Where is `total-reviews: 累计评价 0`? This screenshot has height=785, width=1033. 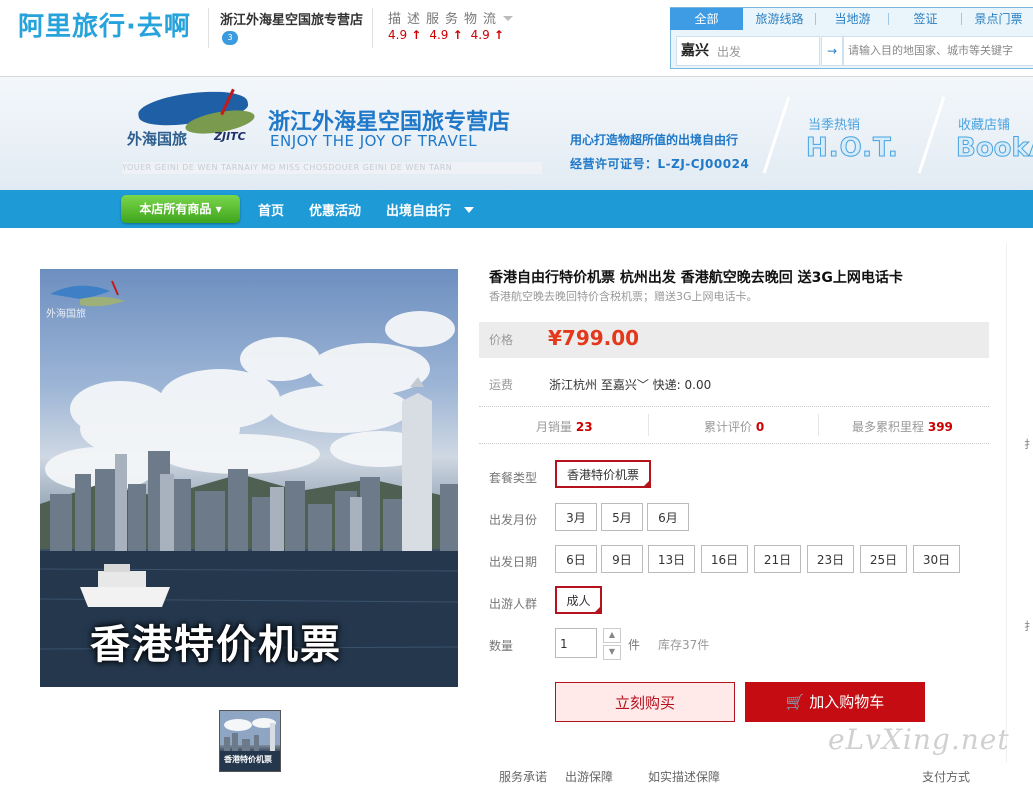 total-reviews: 累计评价 0 is located at coordinates (734, 426).